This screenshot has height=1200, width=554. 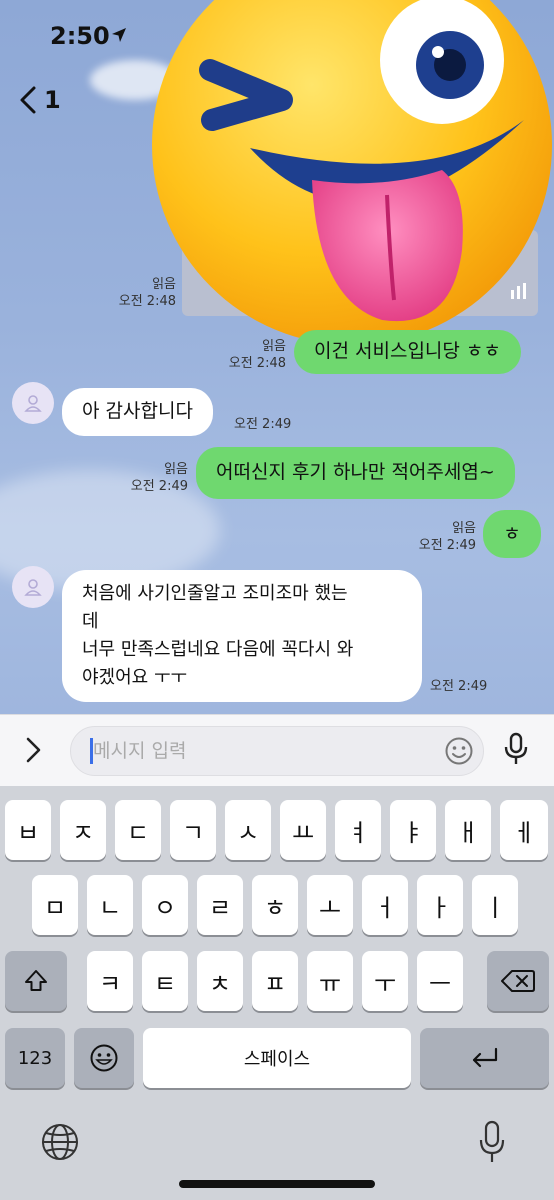 I want to click on location-arrow-icon, so click(x=119, y=35).